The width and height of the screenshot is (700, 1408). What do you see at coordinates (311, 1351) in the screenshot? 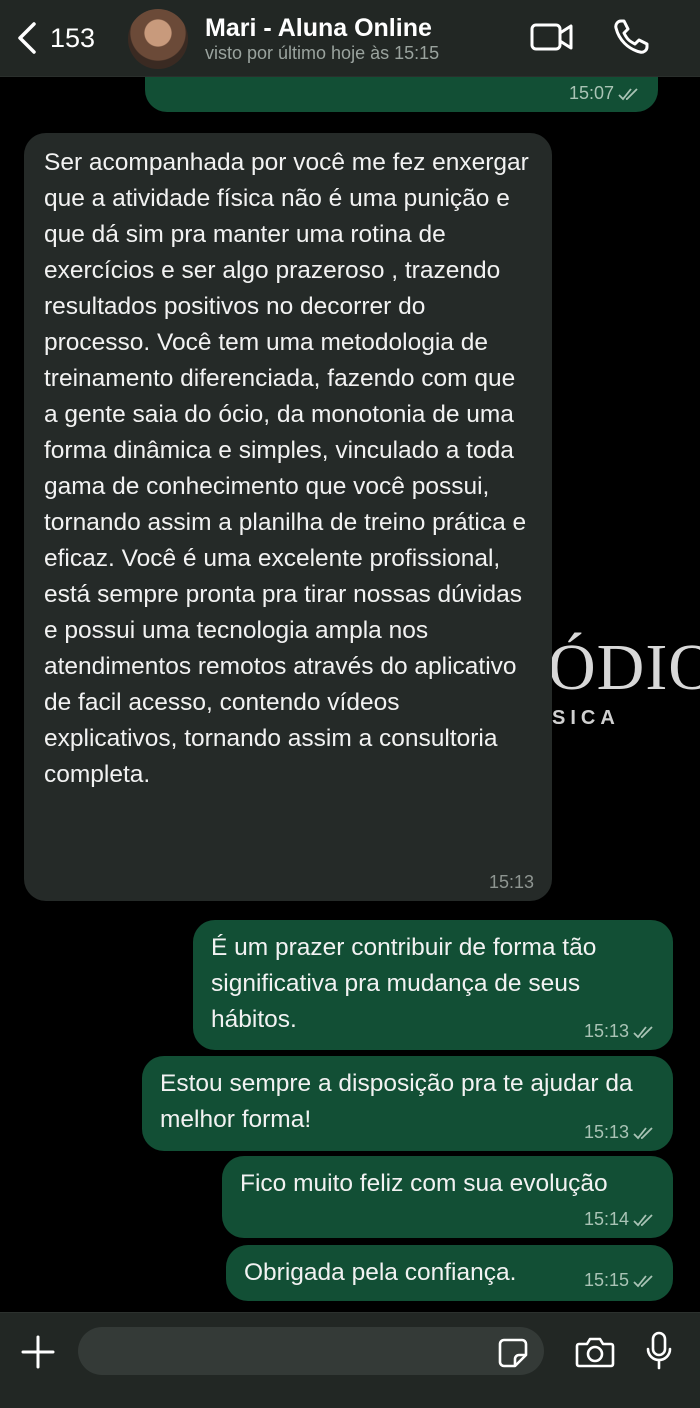
I see `message-input` at bounding box center [311, 1351].